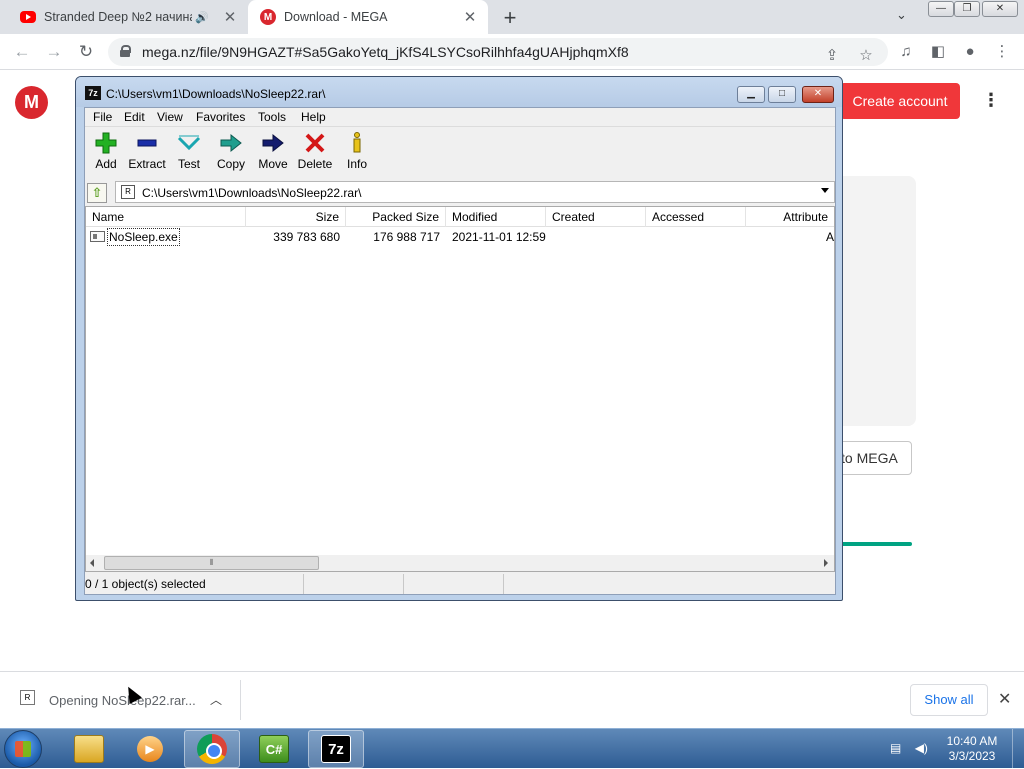  I want to click on copy-button: Copy, so click(231, 153).